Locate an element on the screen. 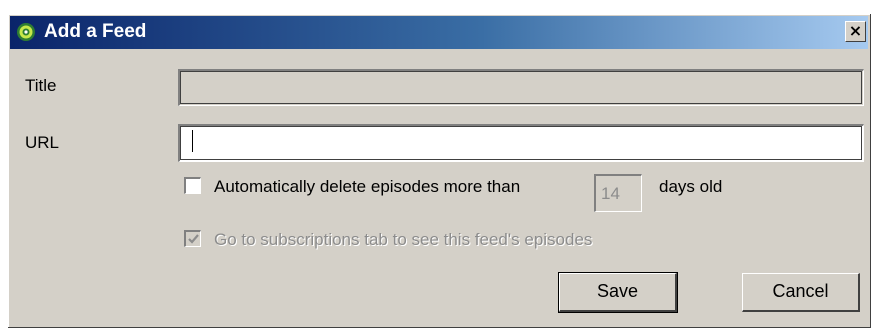 The width and height of the screenshot is (875, 334). cancel-button: Cancel is located at coordinates (801, 292).